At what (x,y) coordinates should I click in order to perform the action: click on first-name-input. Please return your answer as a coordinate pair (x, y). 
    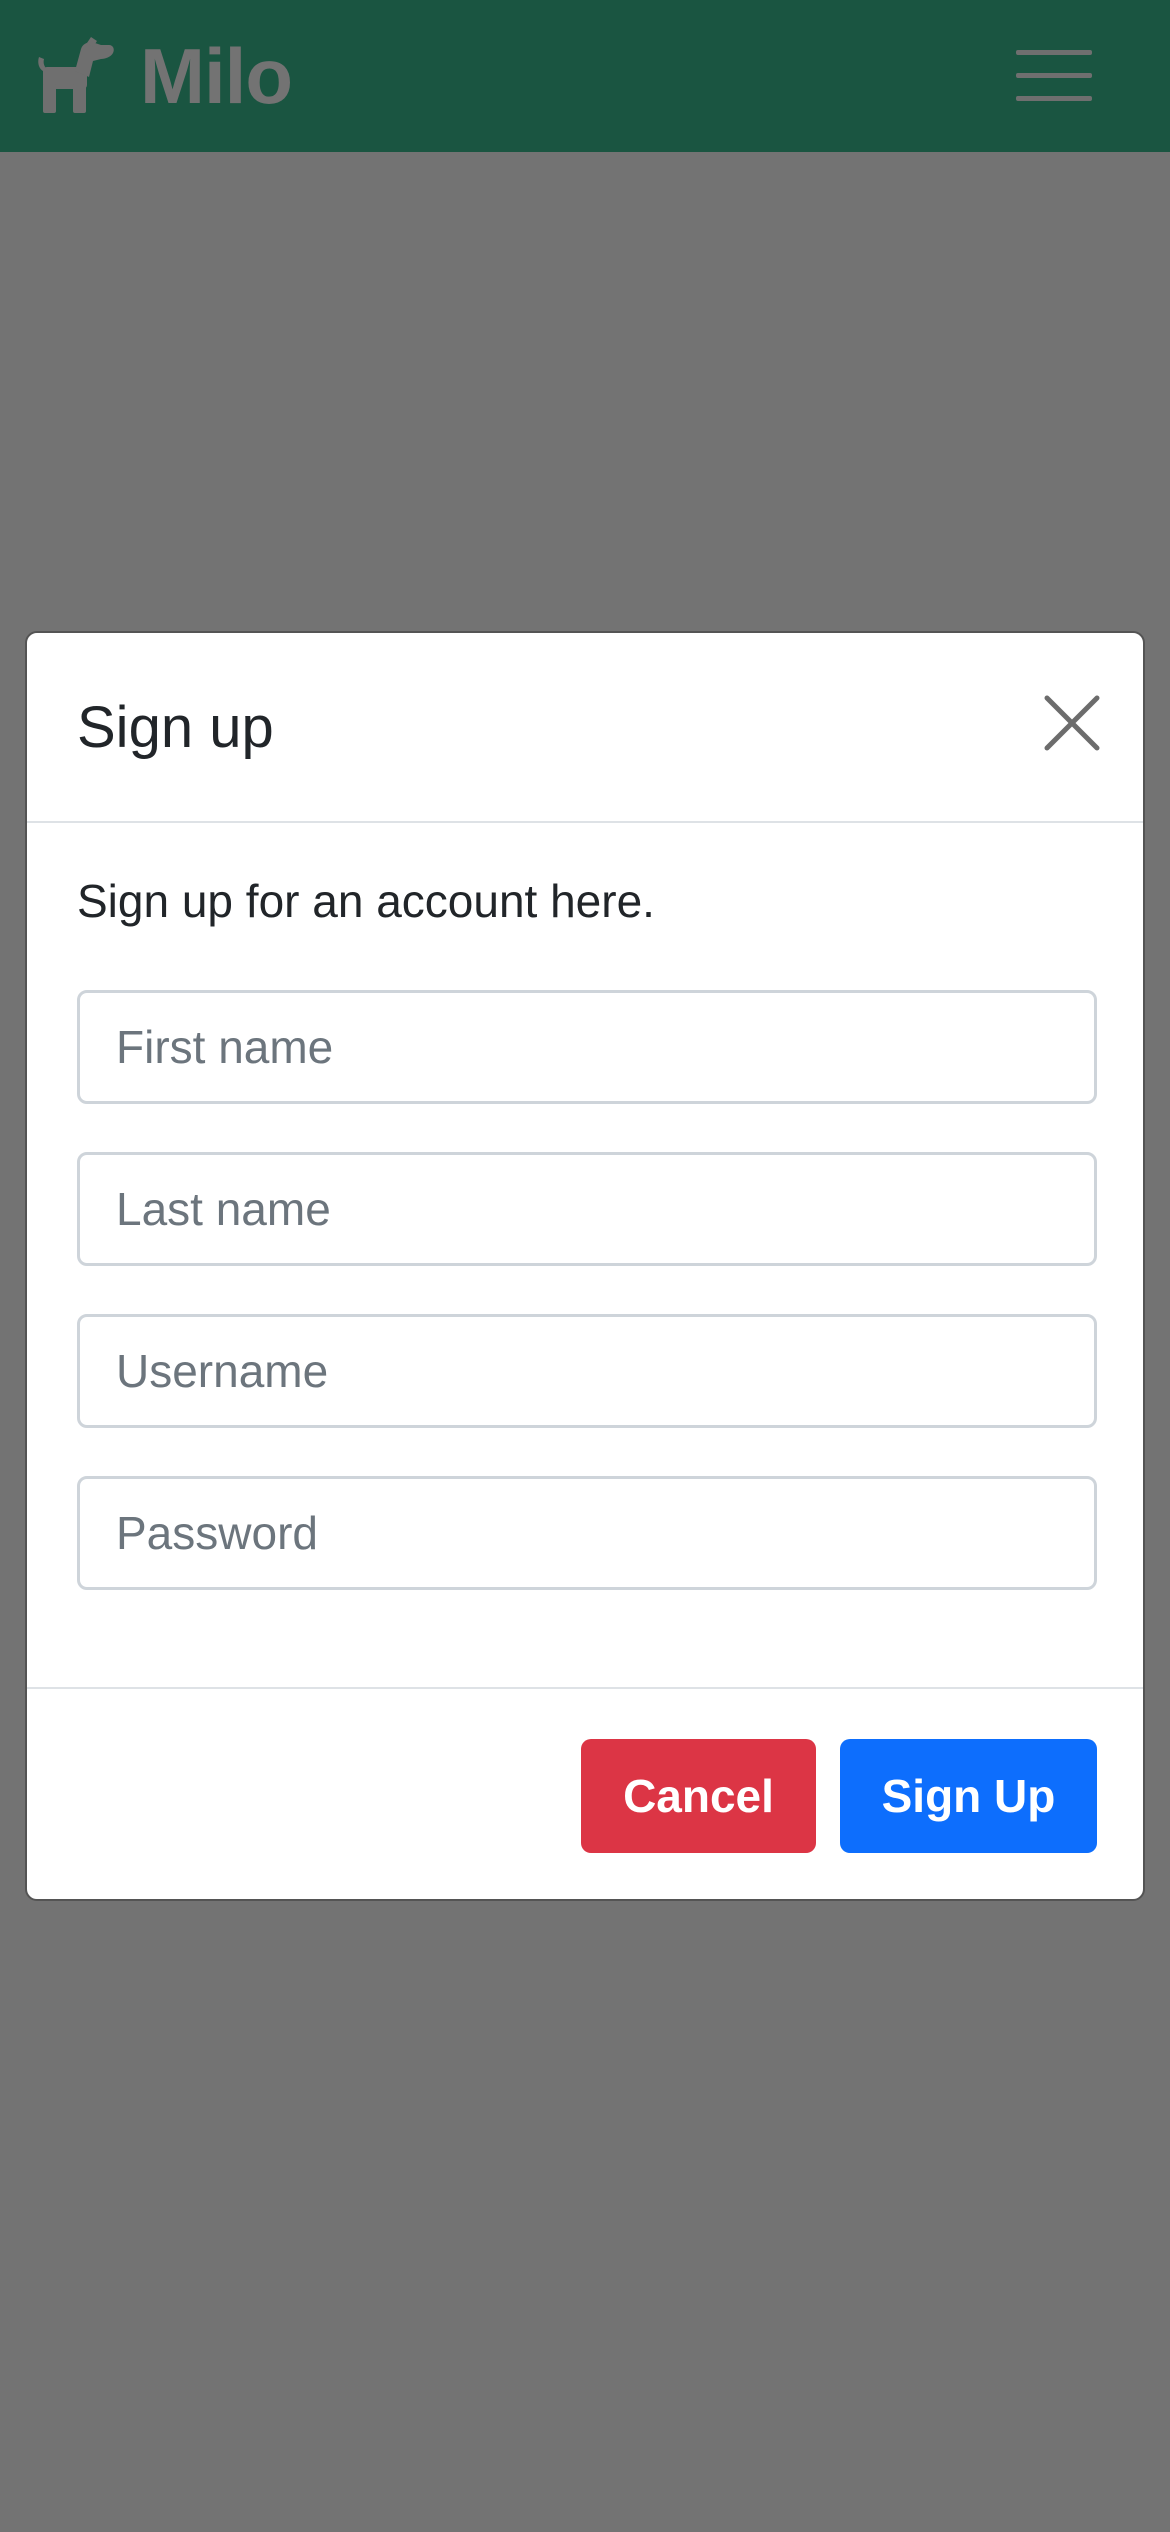
    Looking at the image, I should click on (587, 1047).